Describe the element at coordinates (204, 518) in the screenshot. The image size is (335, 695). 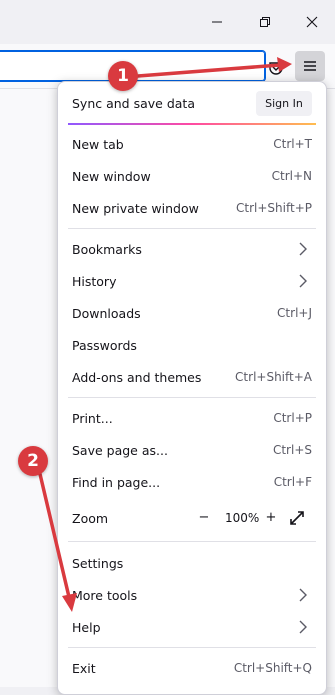
I see `zoom-out-button: −` at that location.